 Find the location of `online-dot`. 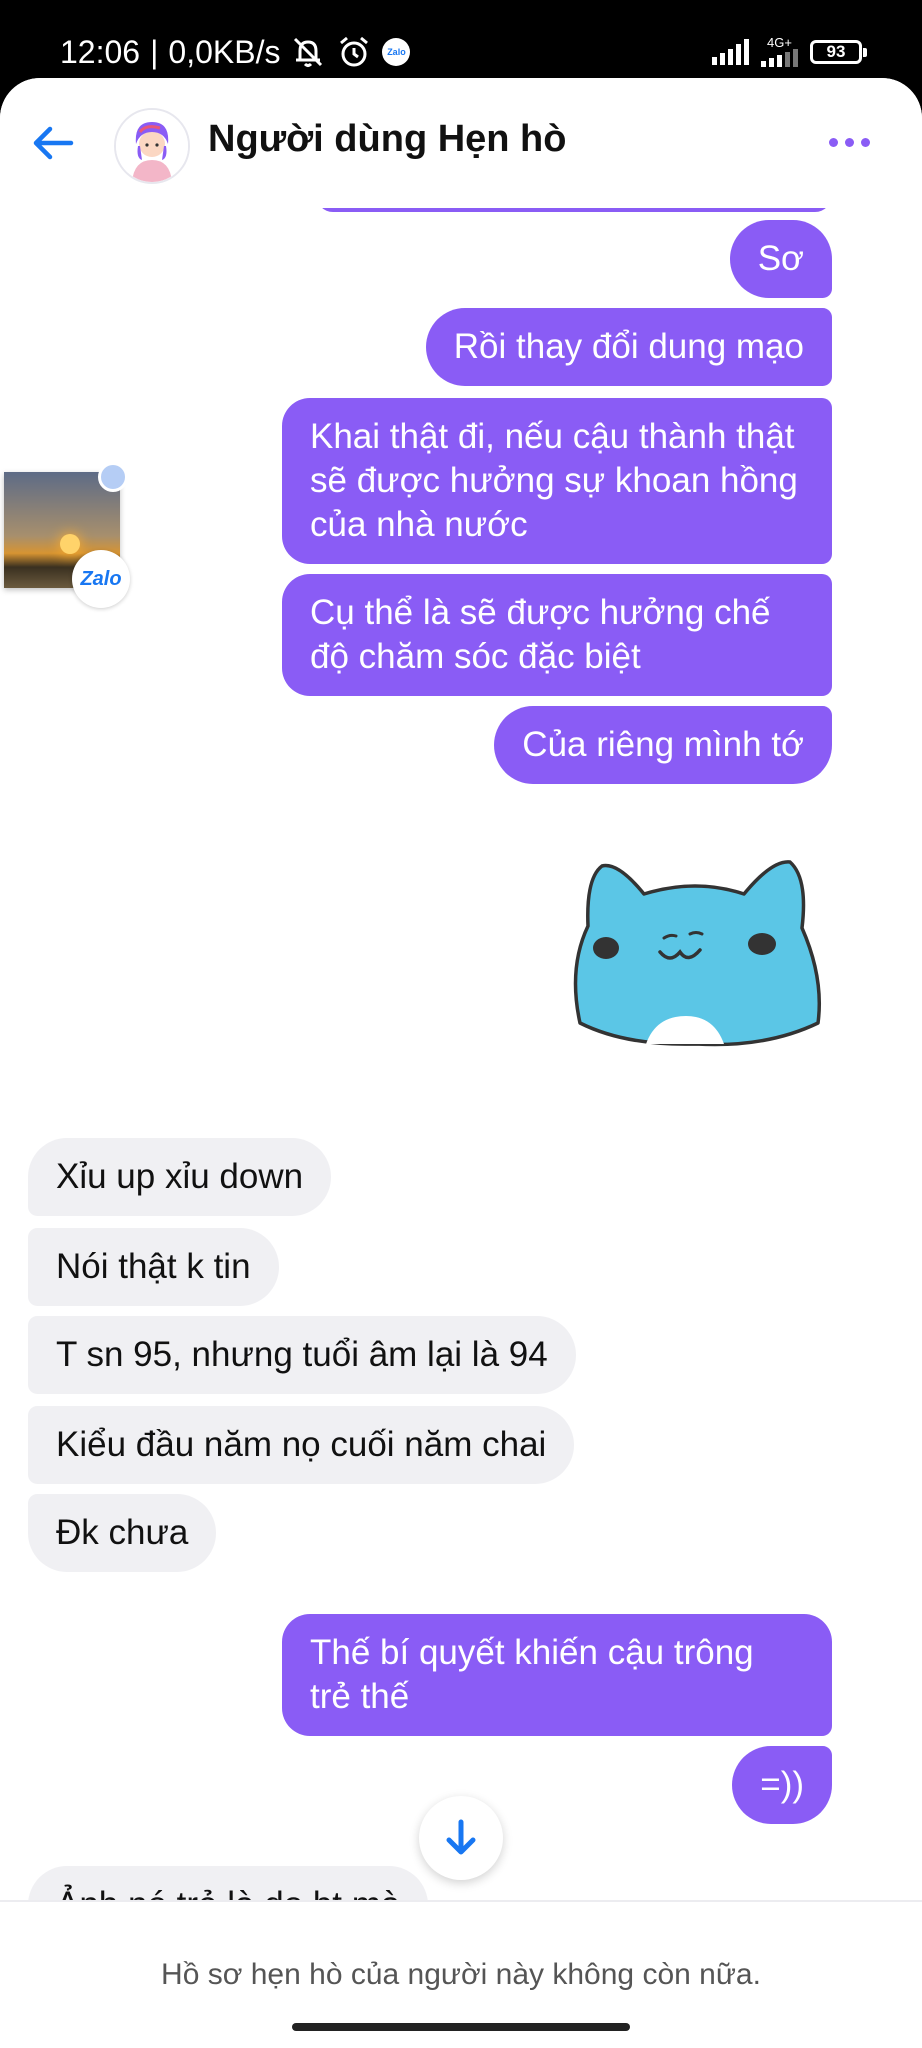

online-dot is located at coordinates (113, 477).